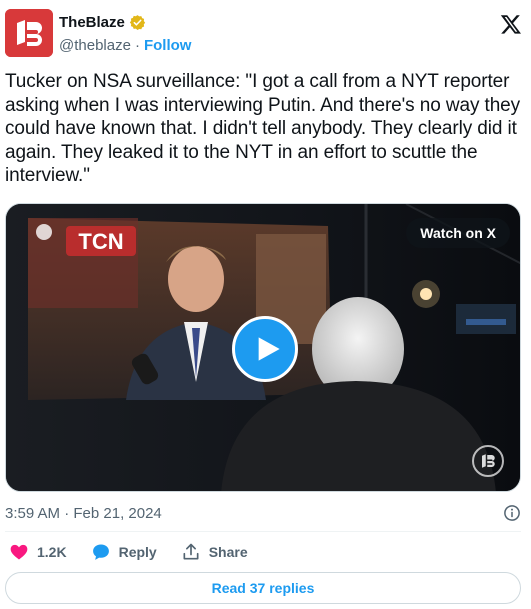 This screenshot has width=531, height=609. I want to click on play-button, so click(265, 349).